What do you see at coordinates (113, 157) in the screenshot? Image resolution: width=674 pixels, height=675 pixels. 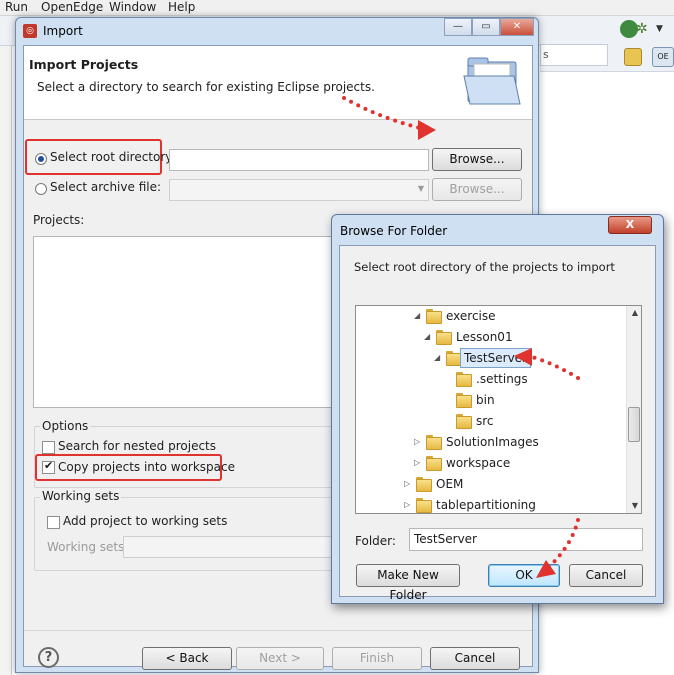 I see `root-directory-label: Select root directory:` at bounding box center [113, 157].